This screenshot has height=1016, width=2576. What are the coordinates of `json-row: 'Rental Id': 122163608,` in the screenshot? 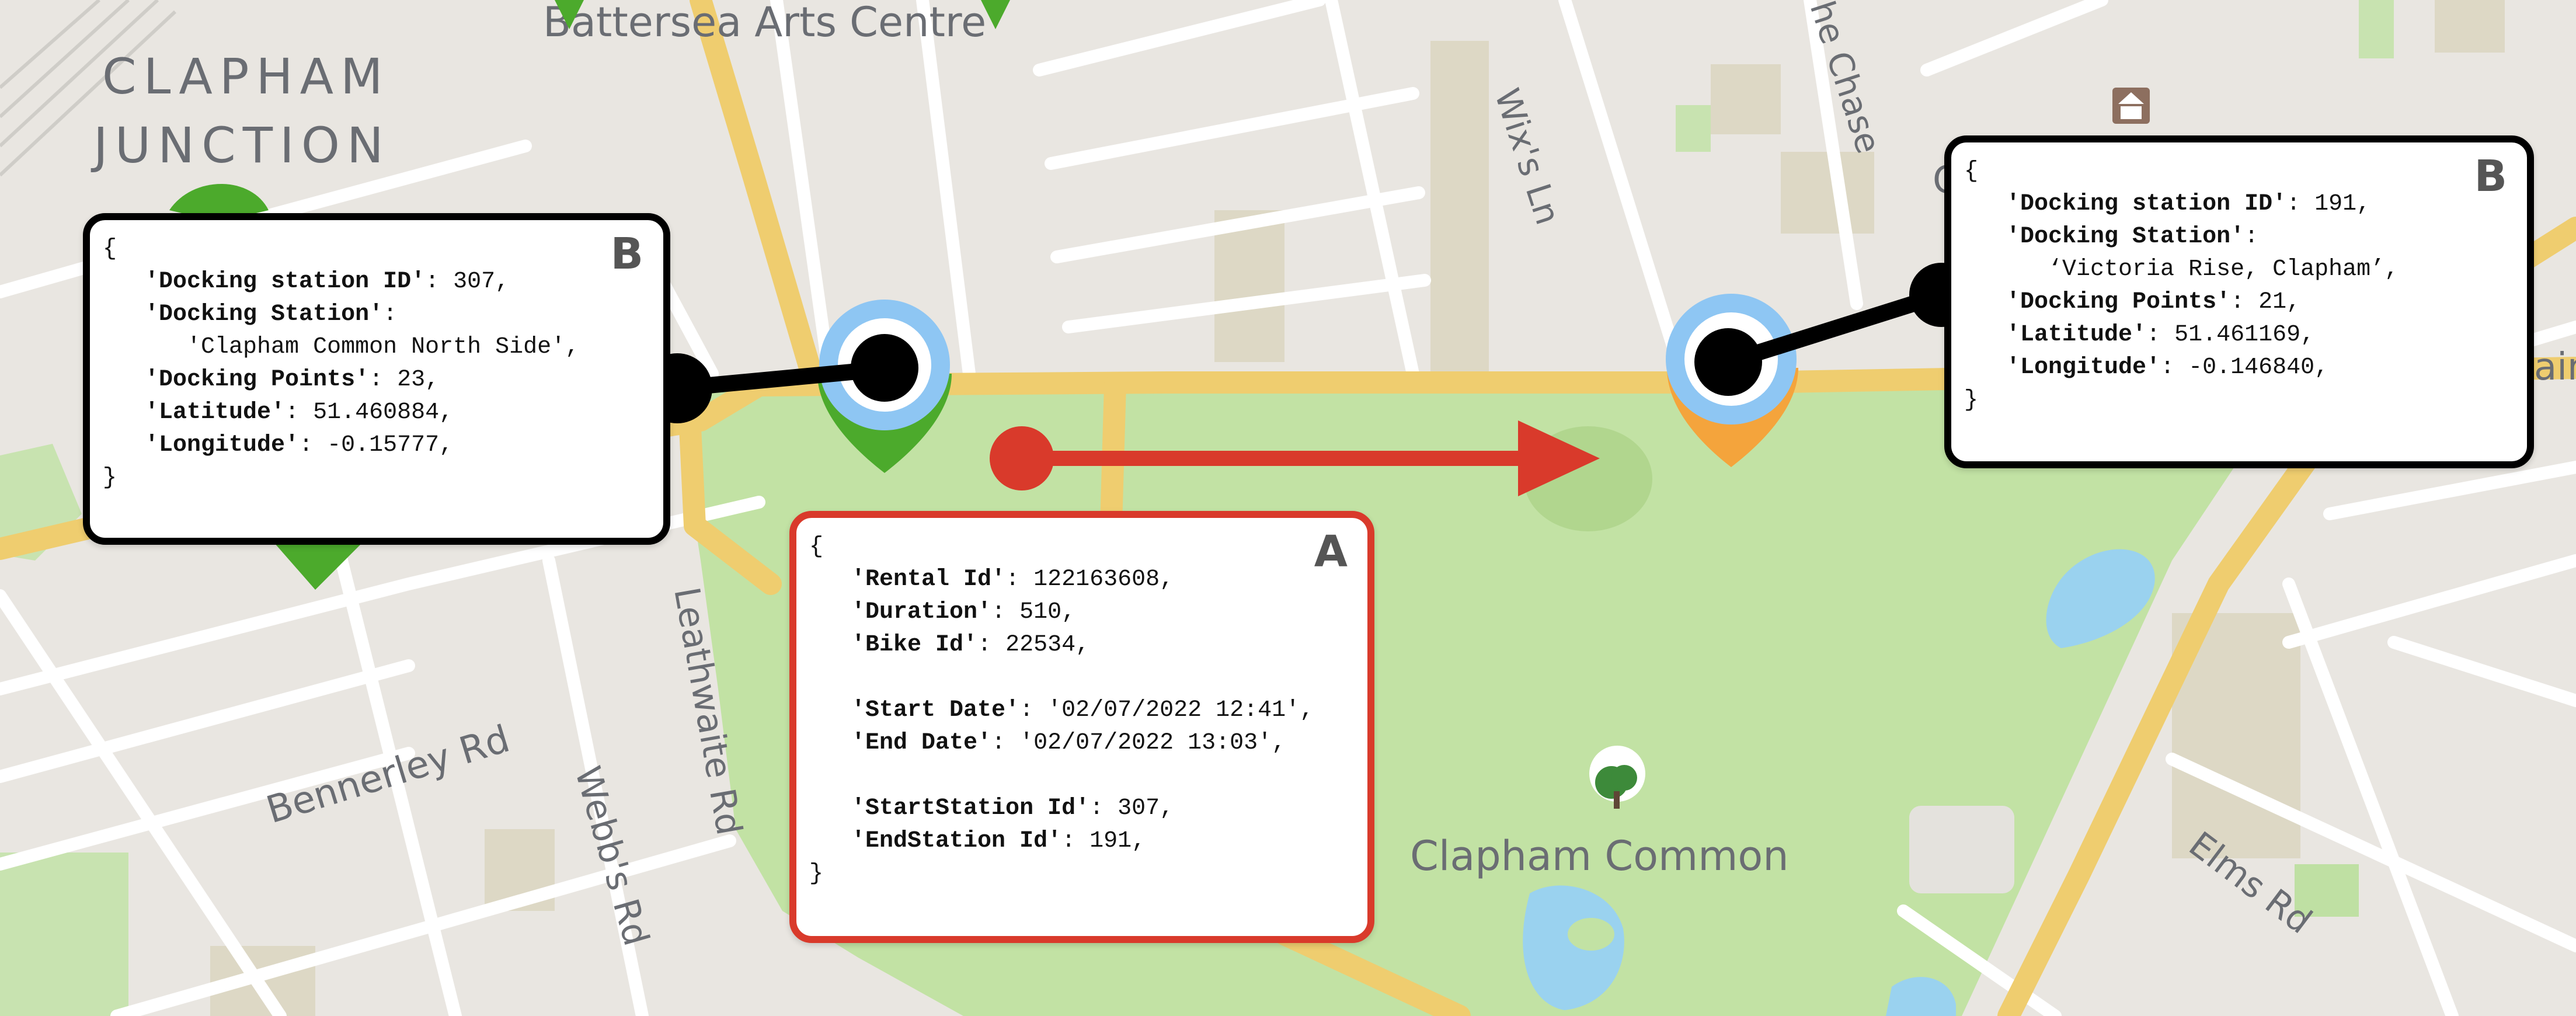 It's located at (1088, 580).